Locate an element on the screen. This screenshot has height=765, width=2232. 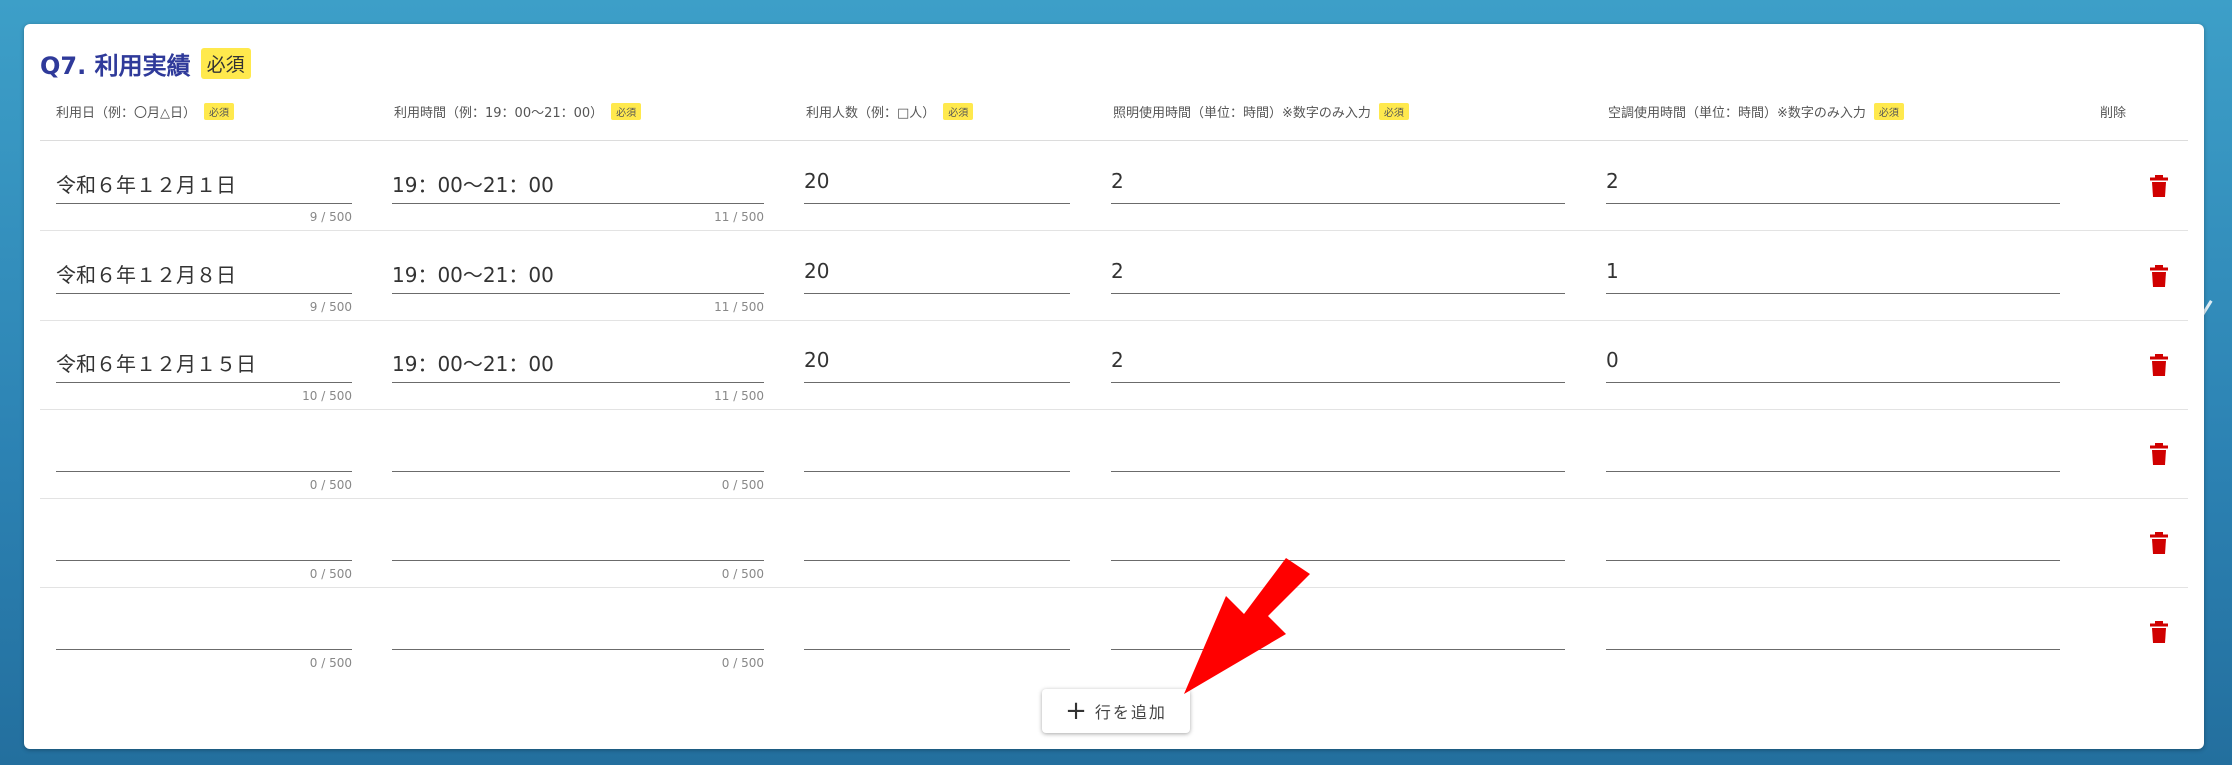
column-header-people: 利用人数（例：□人） 必須 is located at coordinates (890, 111).